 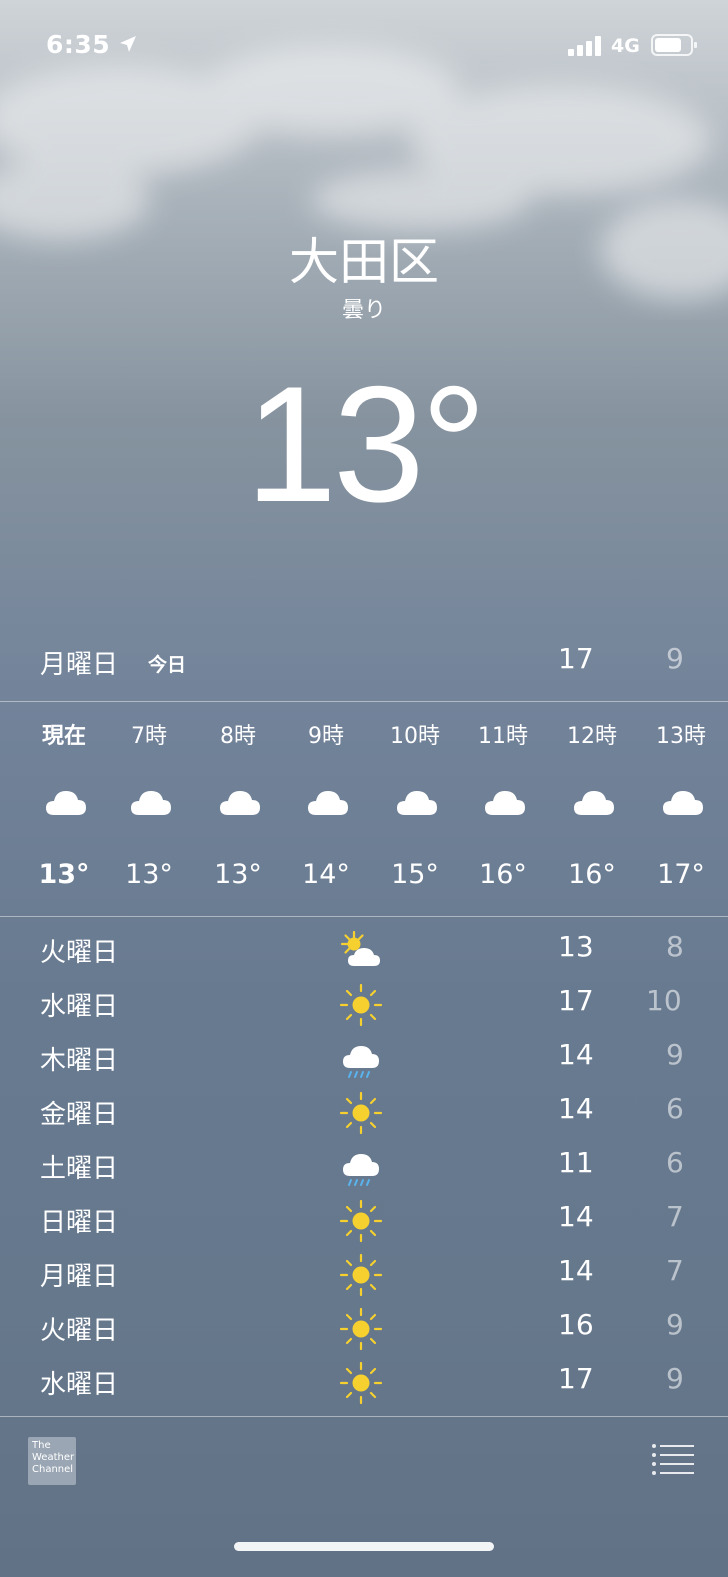 What do you see at coordinates (79, 1061) in the screenshot?
I see `day-name: 木曜日` at bounding box center [79, 1061].